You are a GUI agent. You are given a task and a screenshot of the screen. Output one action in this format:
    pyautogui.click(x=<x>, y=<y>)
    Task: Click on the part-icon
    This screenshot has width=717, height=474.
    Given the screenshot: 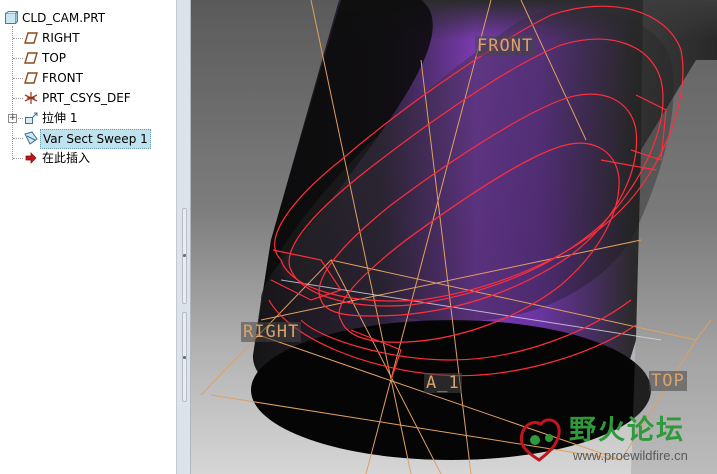 What is the action you would take?
    pyautogui.click(x=11, y=17)
    